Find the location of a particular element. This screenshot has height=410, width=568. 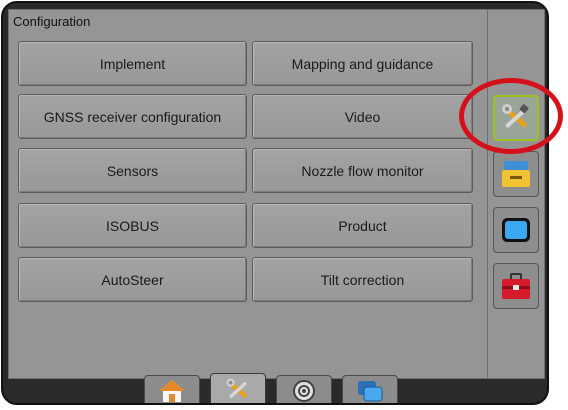

side-tab-console is located at coordinates (516, 174).